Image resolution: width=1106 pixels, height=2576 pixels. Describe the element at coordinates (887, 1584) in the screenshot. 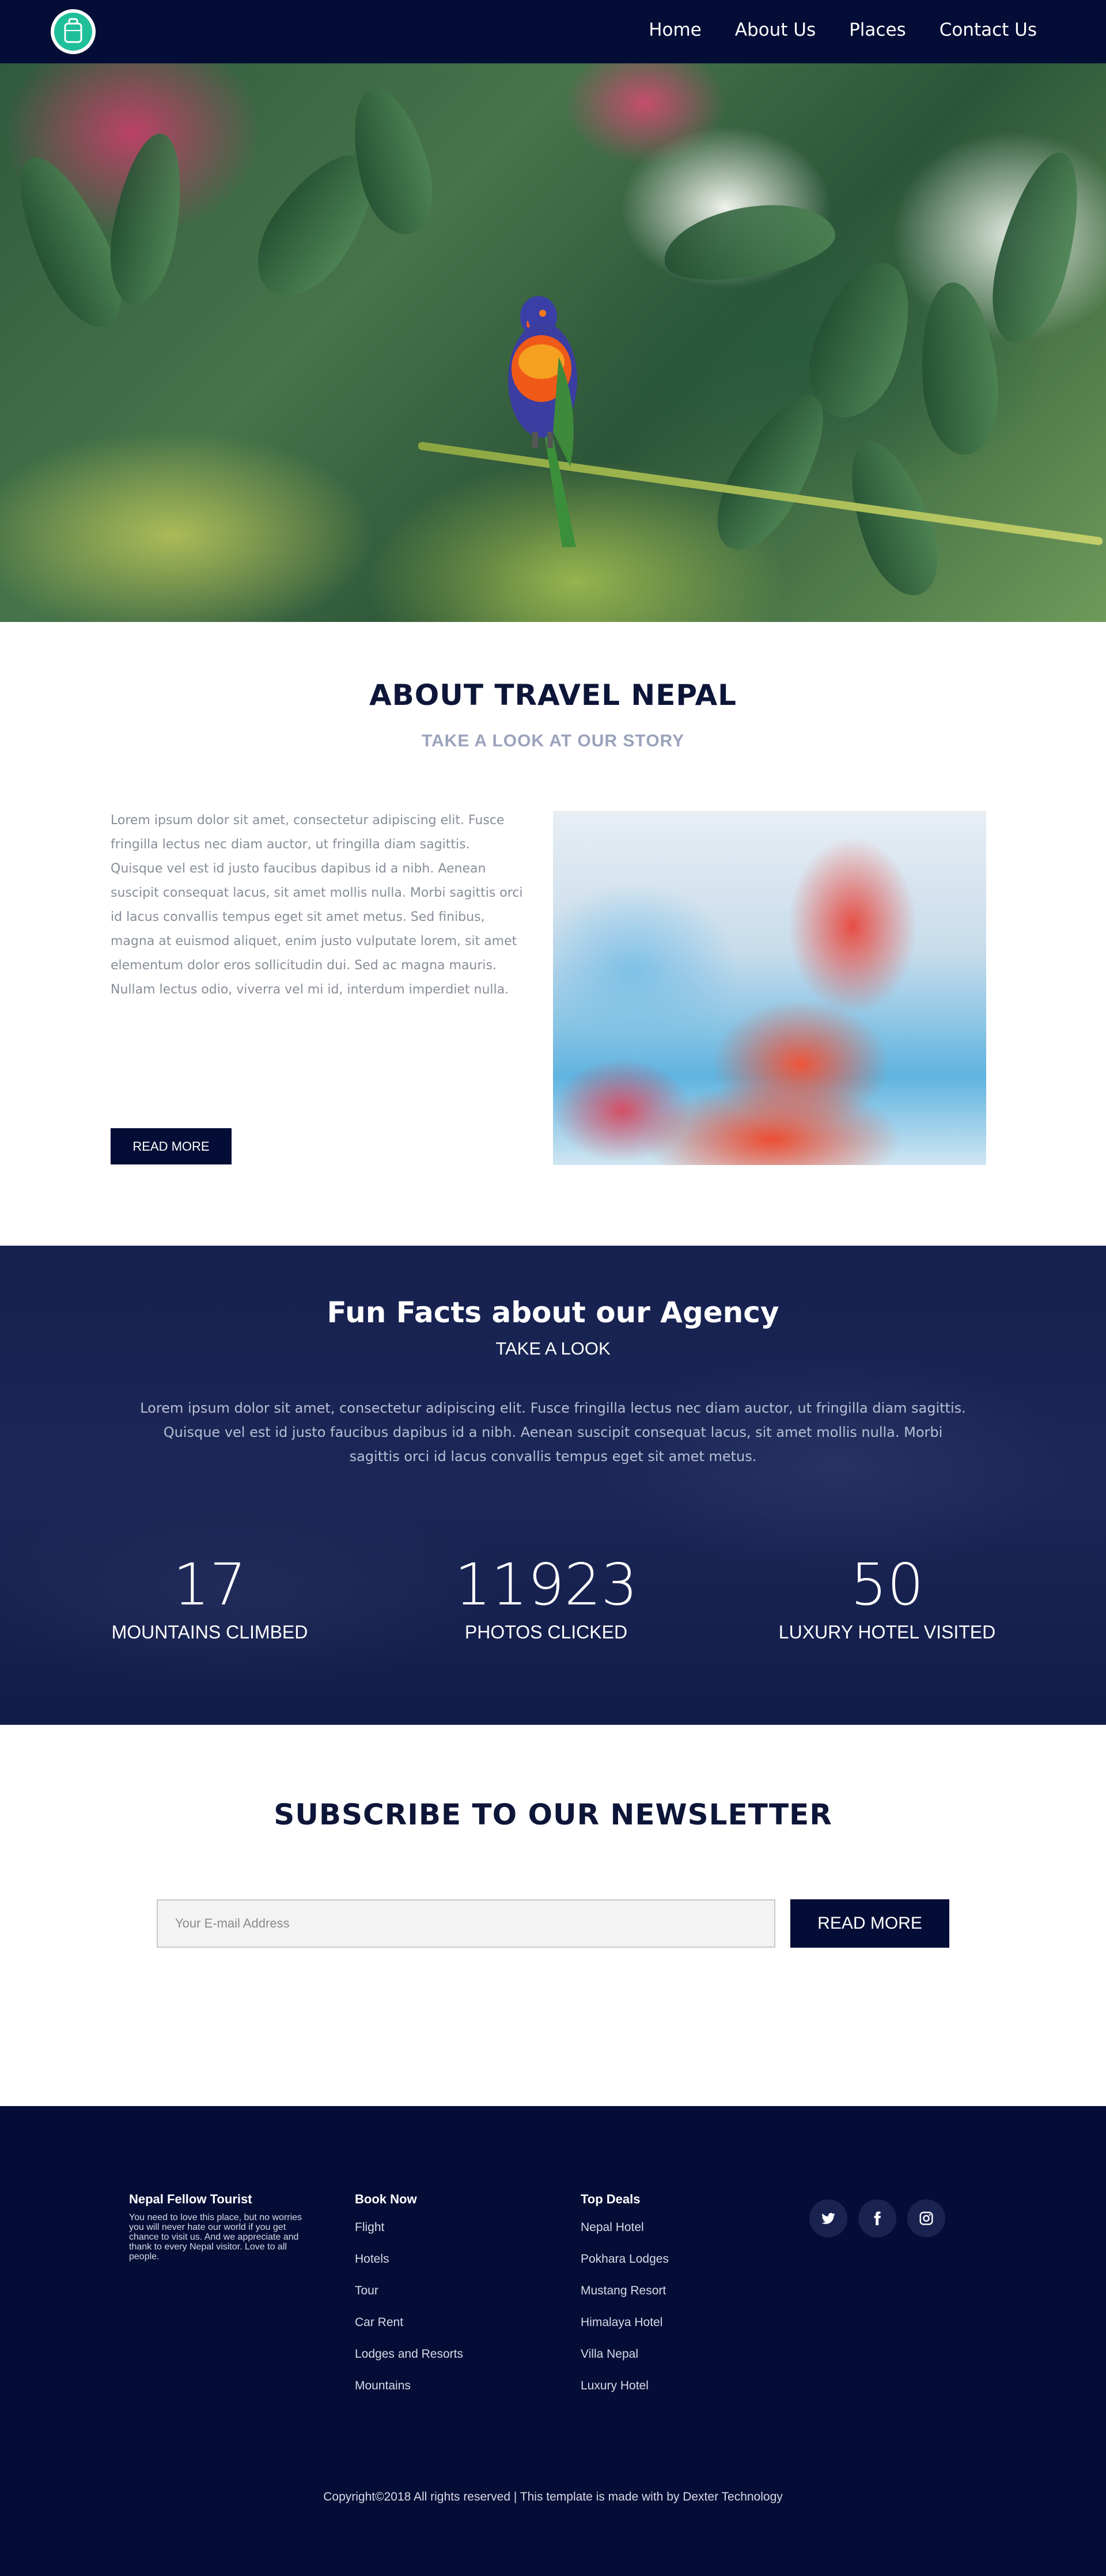

I see `stat-value: 50` at that location.